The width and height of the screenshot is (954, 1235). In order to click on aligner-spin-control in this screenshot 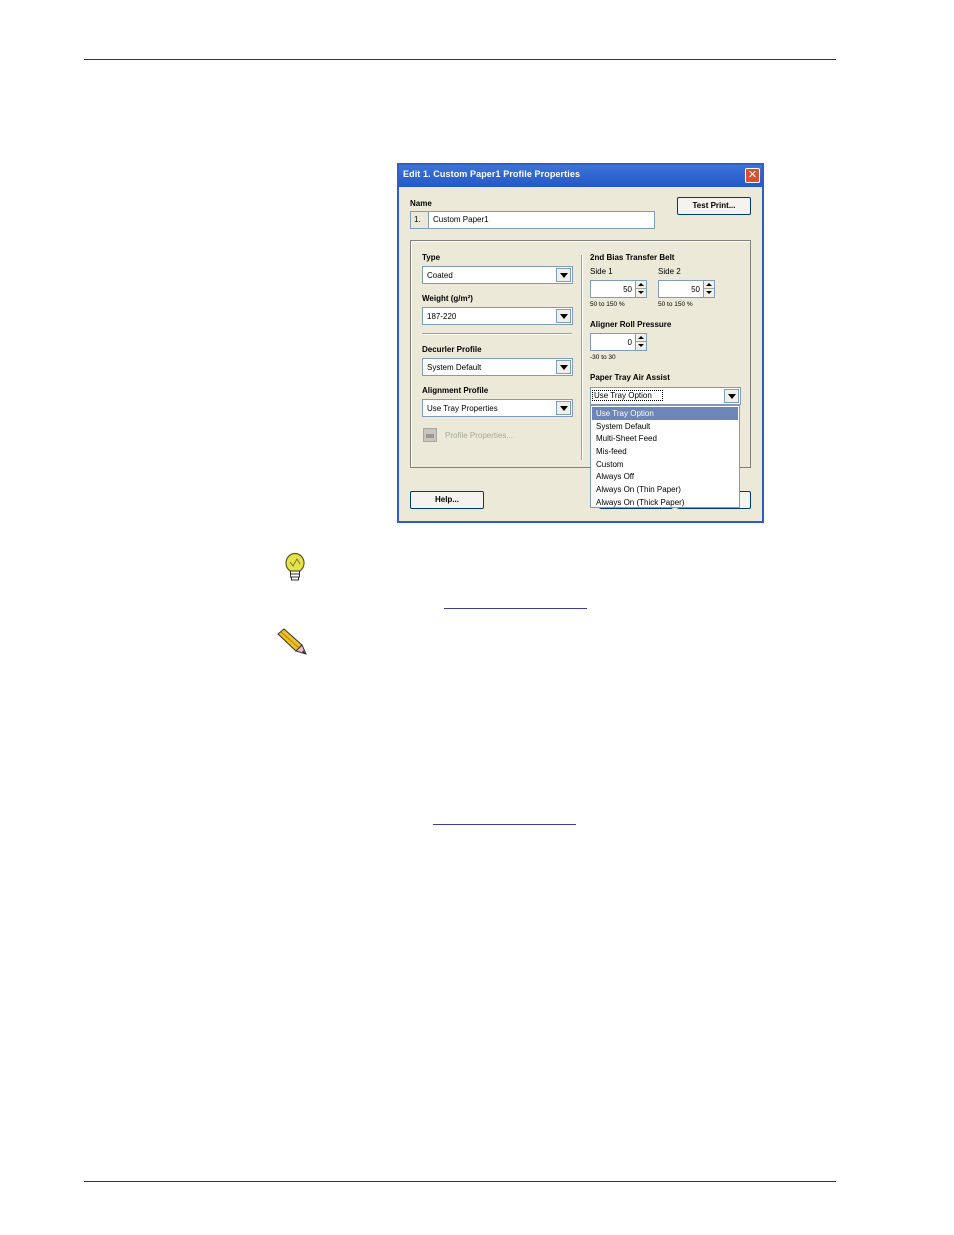, I will do `click(640, 342)`.